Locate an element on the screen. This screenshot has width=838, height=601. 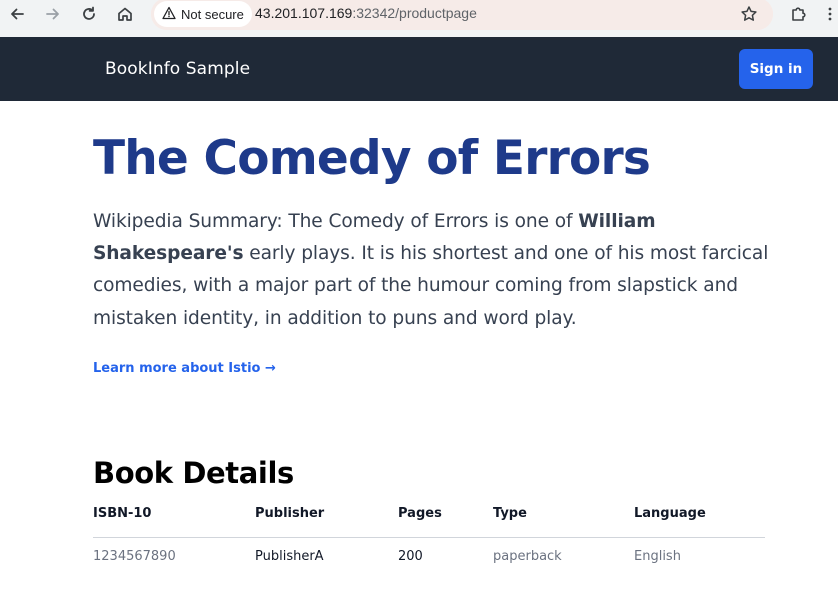
column-header-isbn: ISBN-10 is located at coordinates (122, 513).